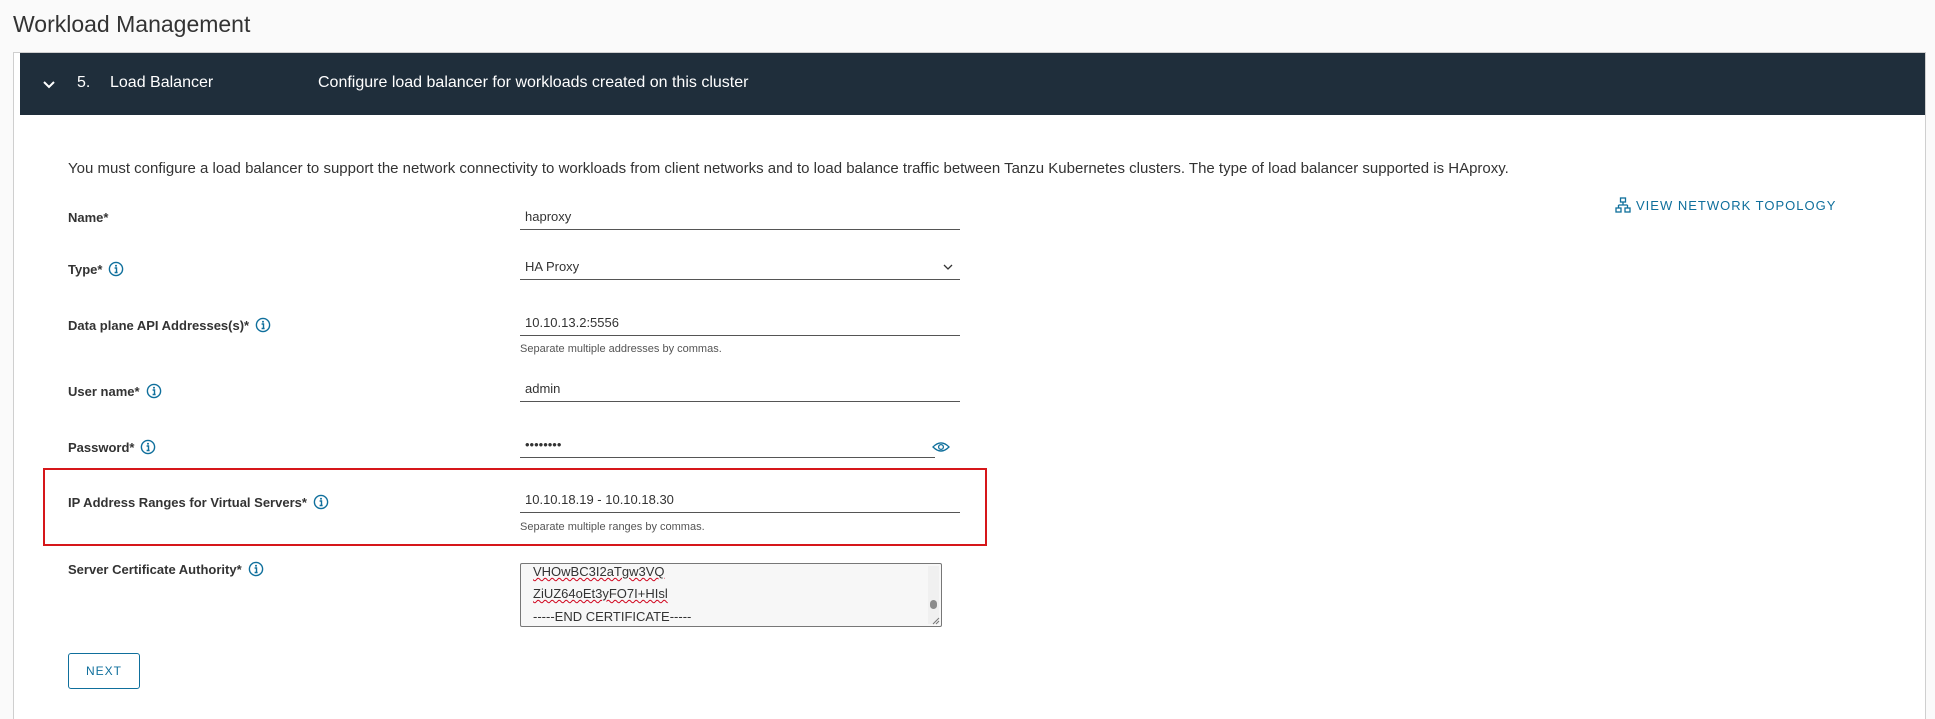 This screenshot has height=719, width=1935. I want to click on view-network-topology-link: VIEW NETWORK TOPOLOGY, so click(1725, 205).